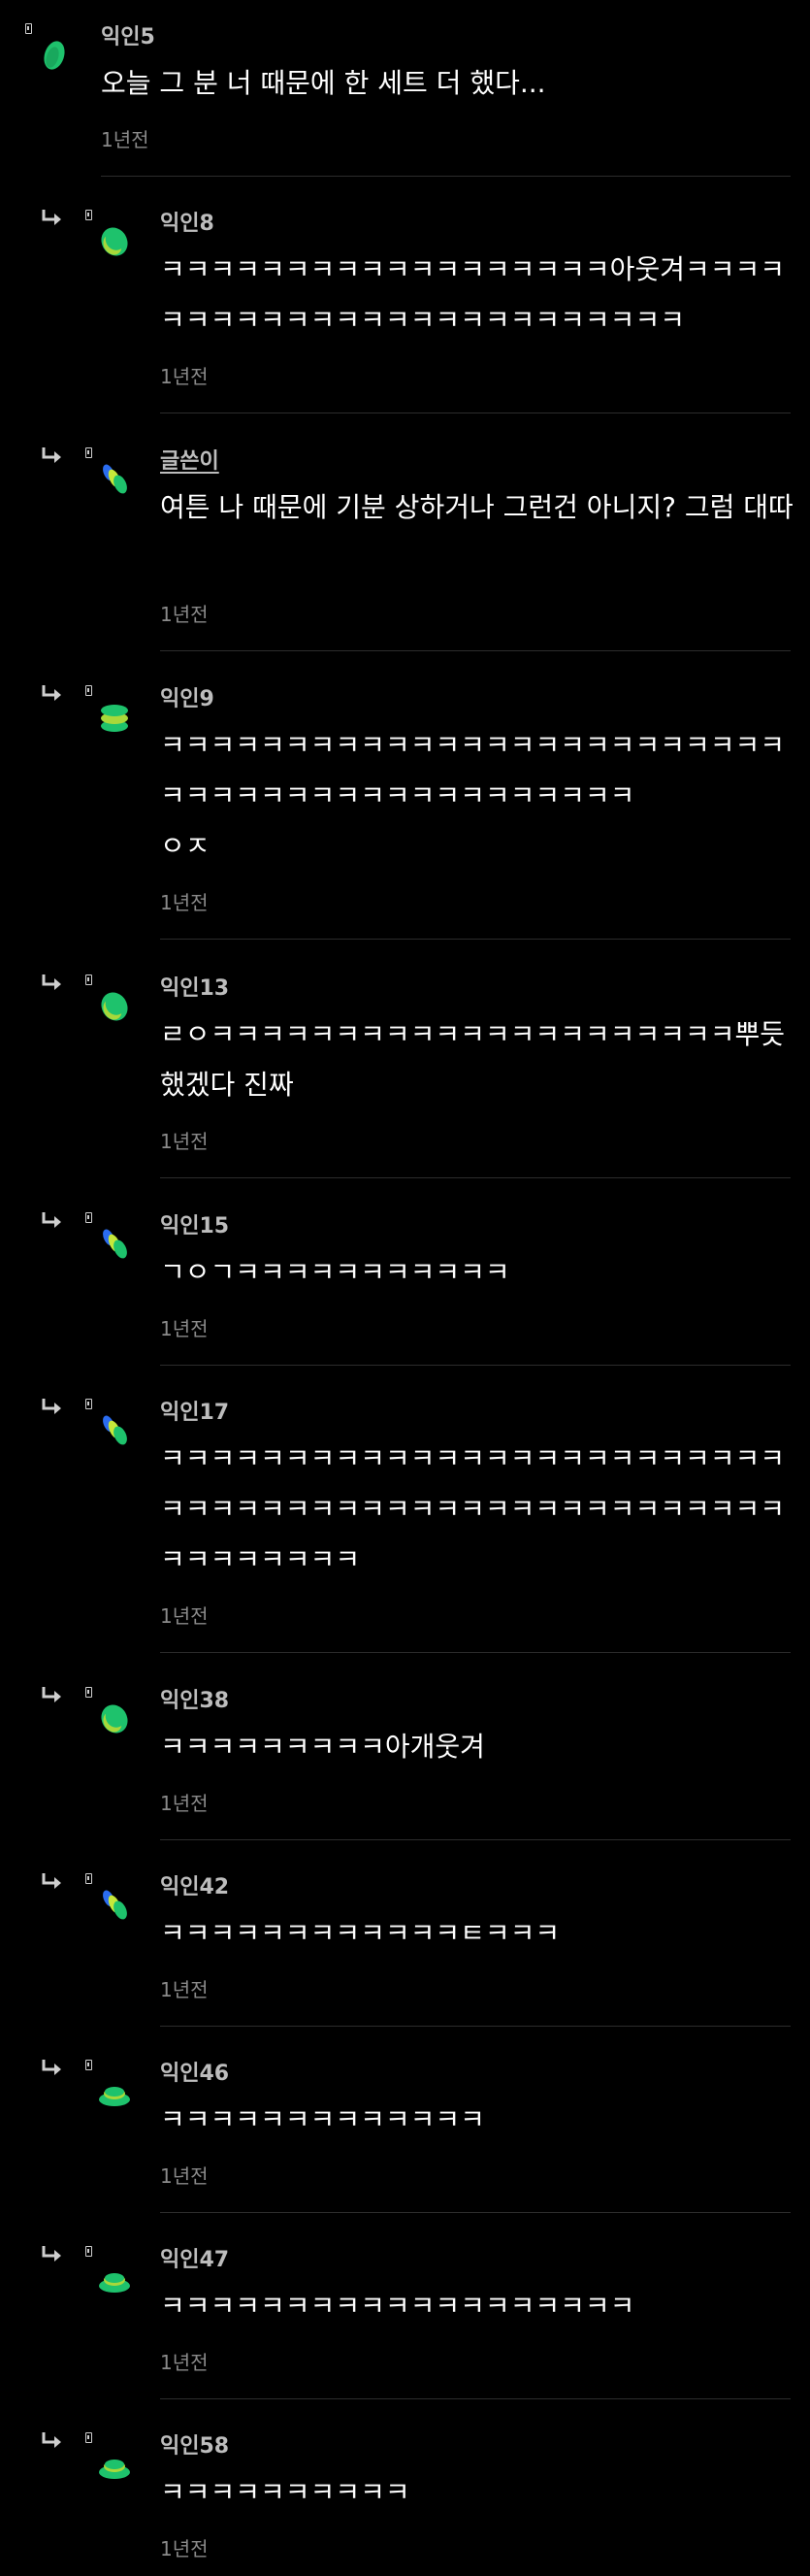 The width and height of the screenshot is (810, 2576). Describe the element at coordinates (194, 1223) in the screenshot. I see `comment-author: 익인15` at that location.